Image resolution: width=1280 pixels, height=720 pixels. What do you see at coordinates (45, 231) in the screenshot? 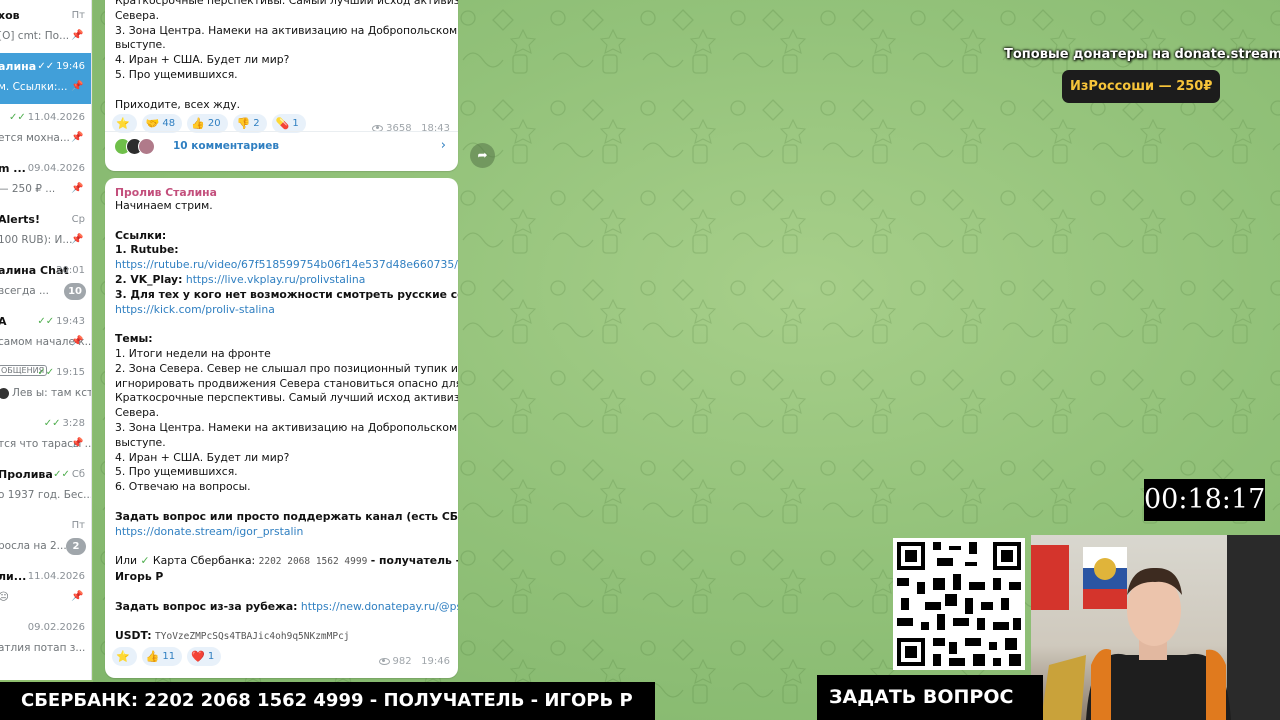
I see `sidebar-chat-item: Alerts! 100 RUB): И... Ср 📌` at bounding box center [45, 231].